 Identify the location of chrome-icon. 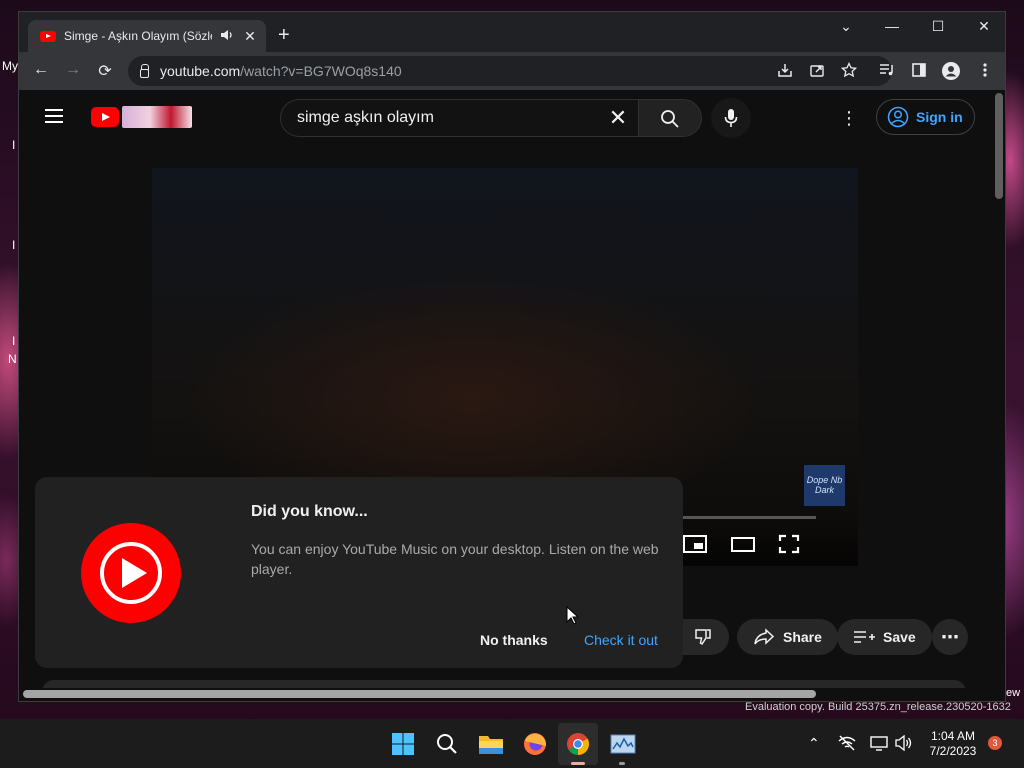
(578, 744).